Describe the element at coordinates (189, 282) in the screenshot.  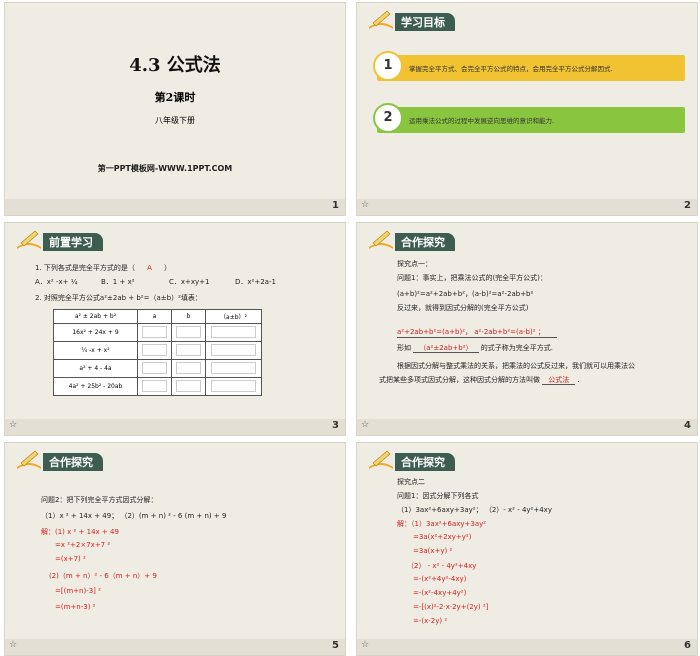
I see `option-c: C．x+xy+1` at that location.